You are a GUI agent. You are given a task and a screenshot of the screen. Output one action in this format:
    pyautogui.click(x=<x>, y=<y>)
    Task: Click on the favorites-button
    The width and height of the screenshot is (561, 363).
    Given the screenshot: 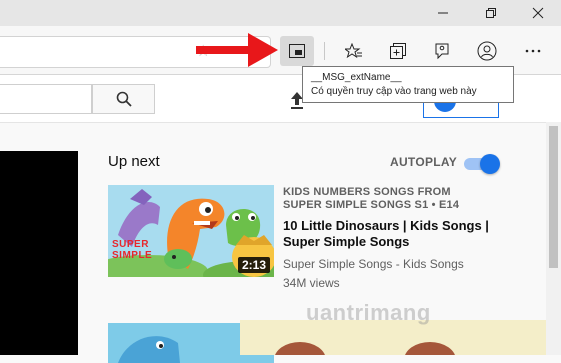 What is the action you would take?
    pyautogui.click(x=354, y=51)
    